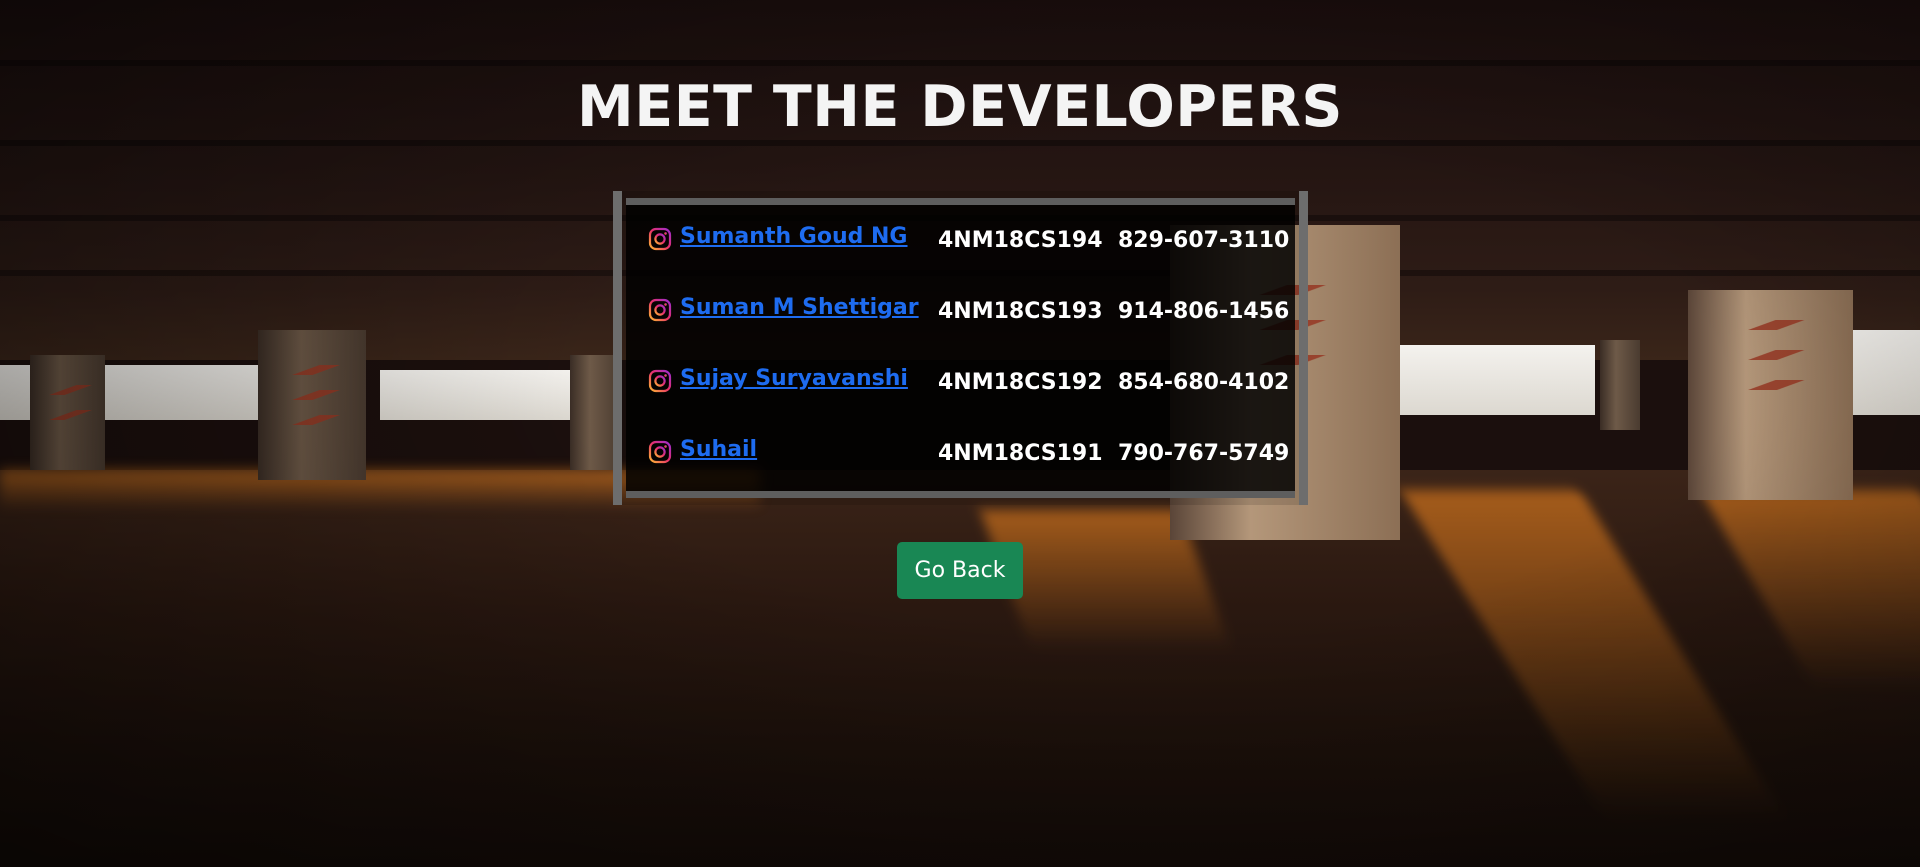 The height and width of the screenshot is (867, 1920). Describe the element at coordinates (794, 236) in the screenshot. I see `developer-link: Sumanth Goud NG` at that location.